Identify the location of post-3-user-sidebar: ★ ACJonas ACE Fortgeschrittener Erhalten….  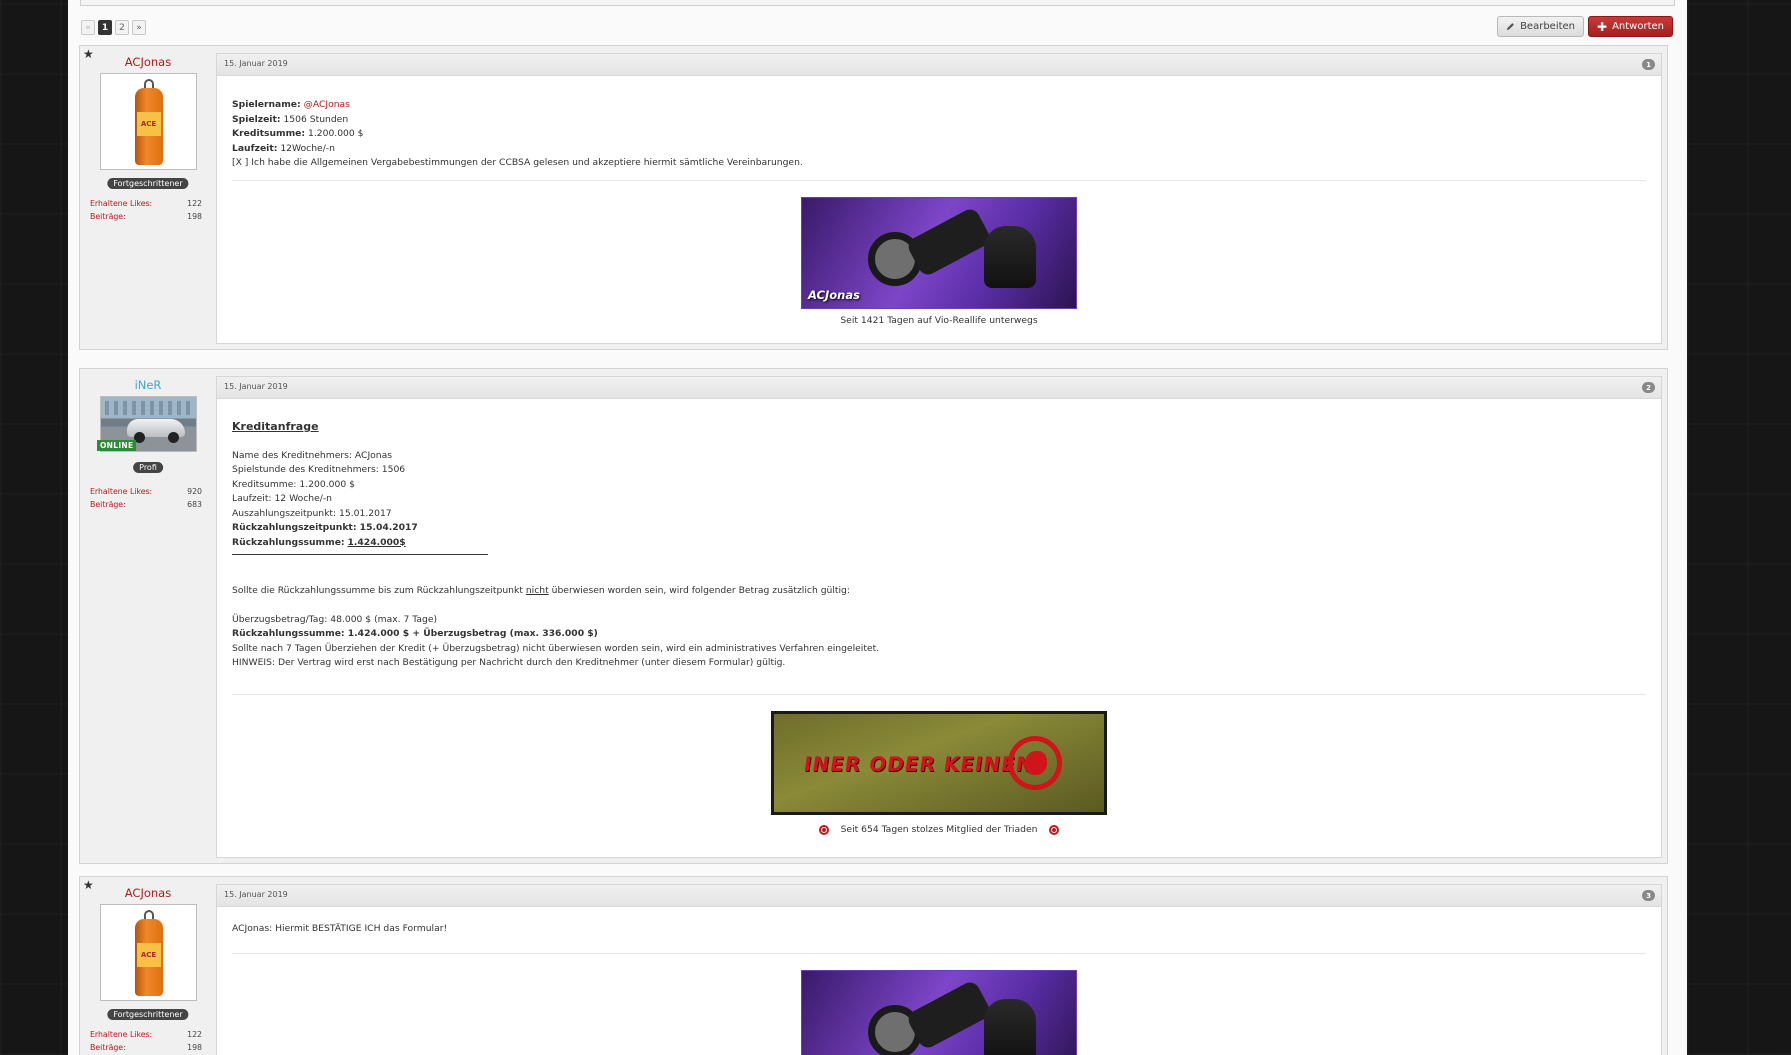
(148, 966).